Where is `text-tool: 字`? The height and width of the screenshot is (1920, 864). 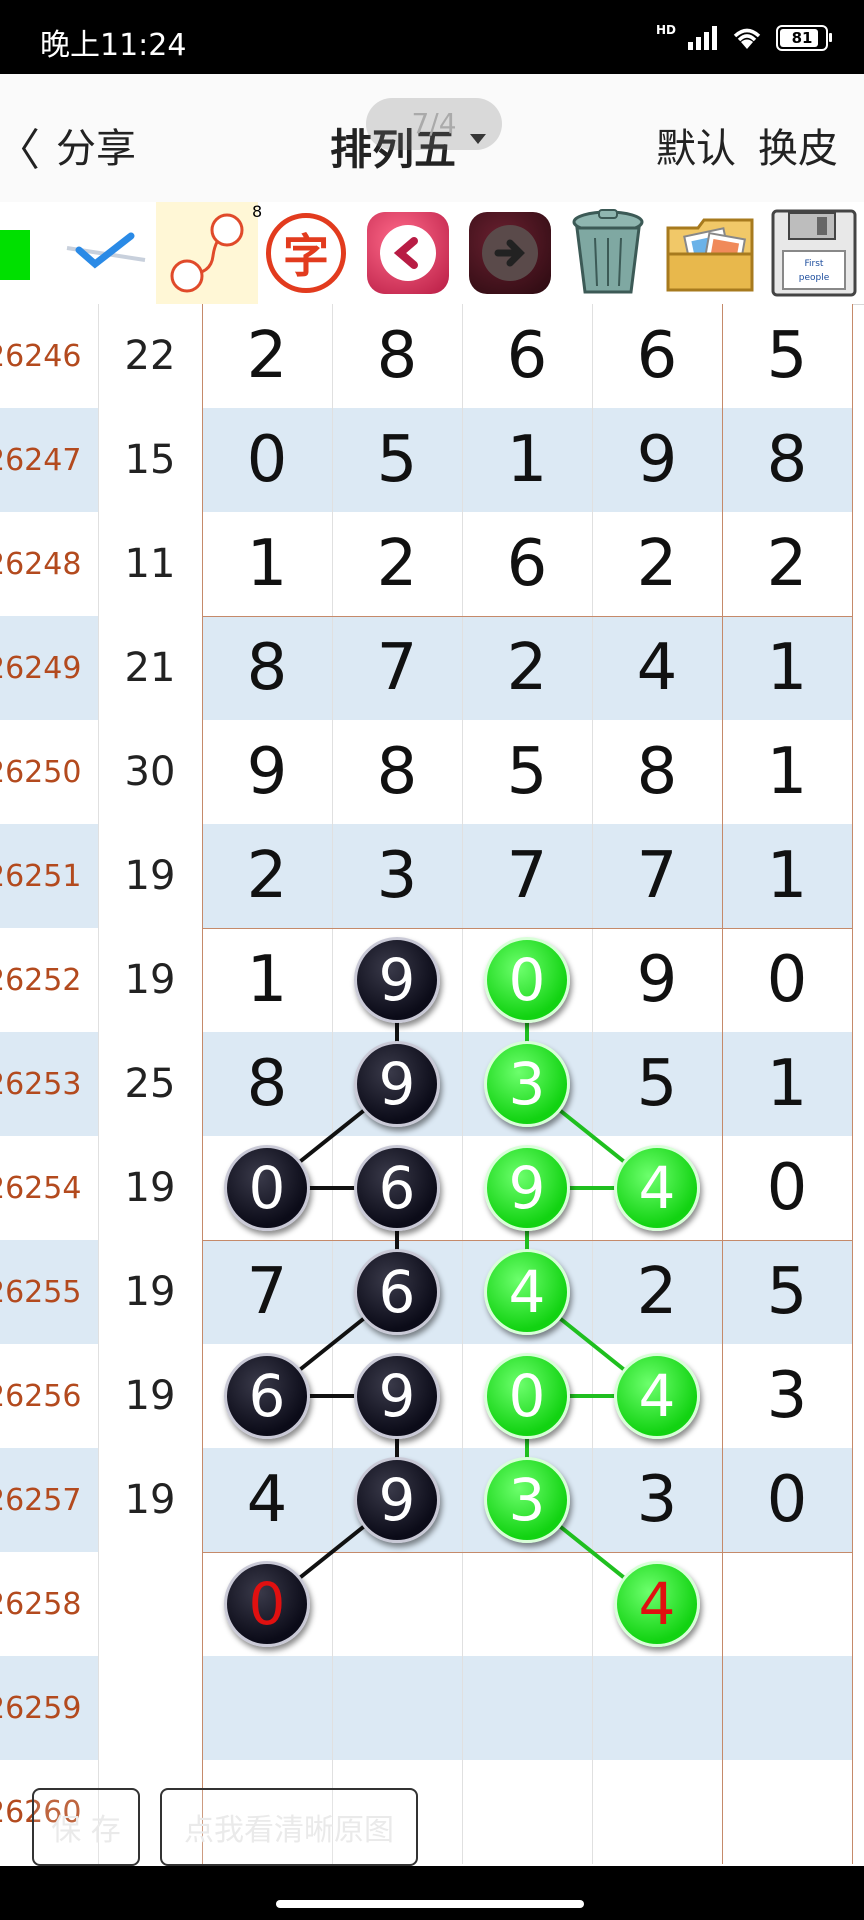 text-tool: 字 is located at coordinates (306, 253).